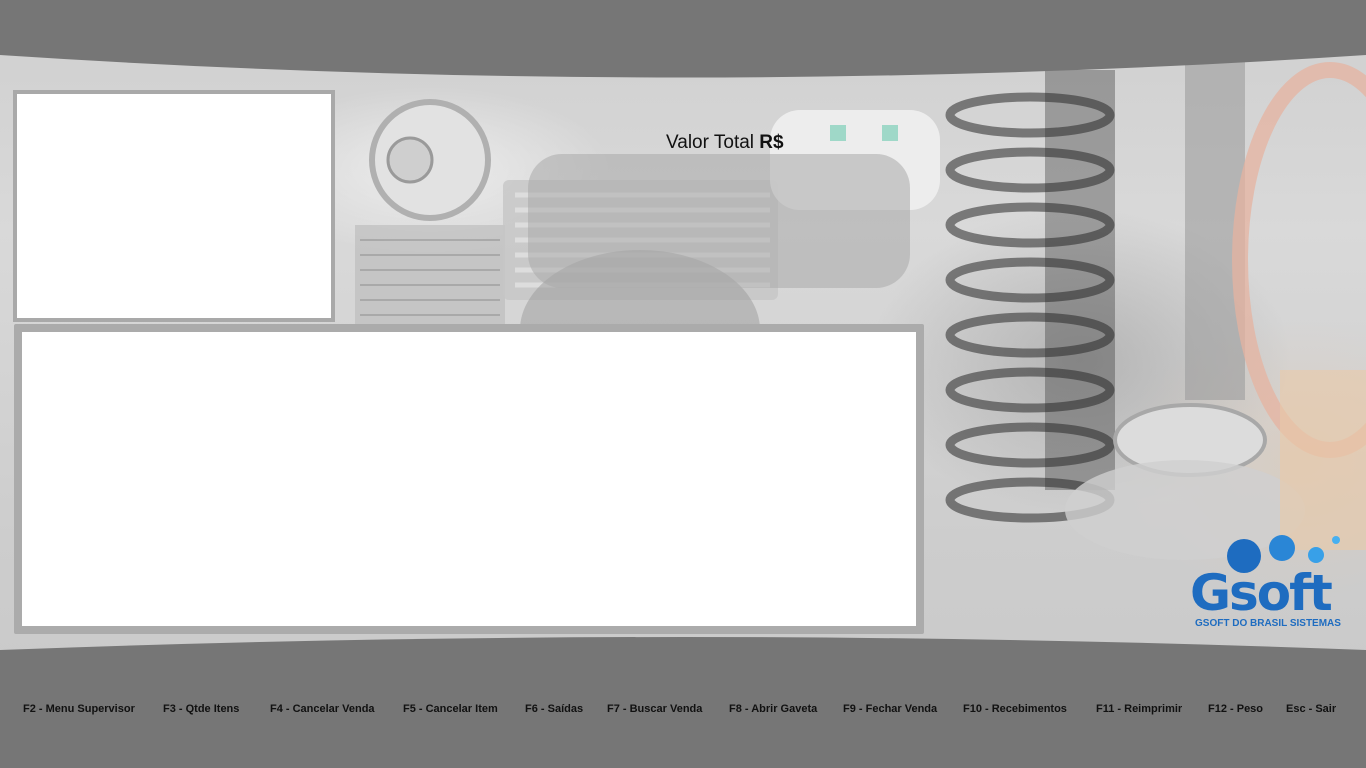  Describe the element at coordinates (450, 709) in the screenshot. I see `shortcut-f5-cancelar-item: F5 - Cancelar Item` at that location.